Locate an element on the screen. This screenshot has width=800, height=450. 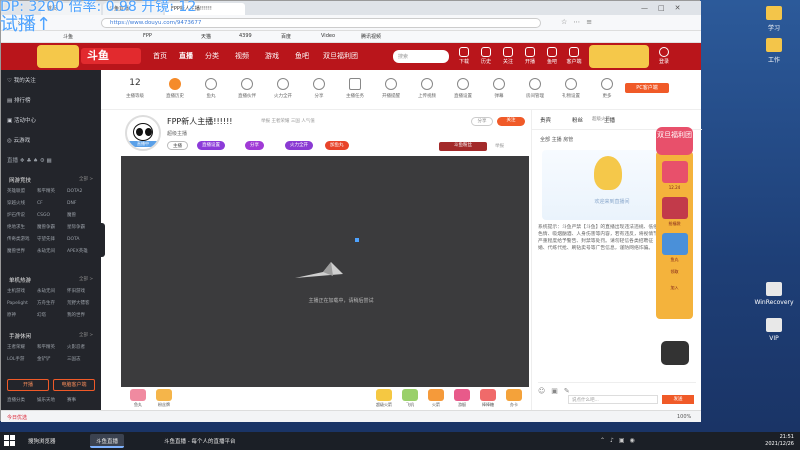
bookmark: Video is located at coordinates (328, 36).